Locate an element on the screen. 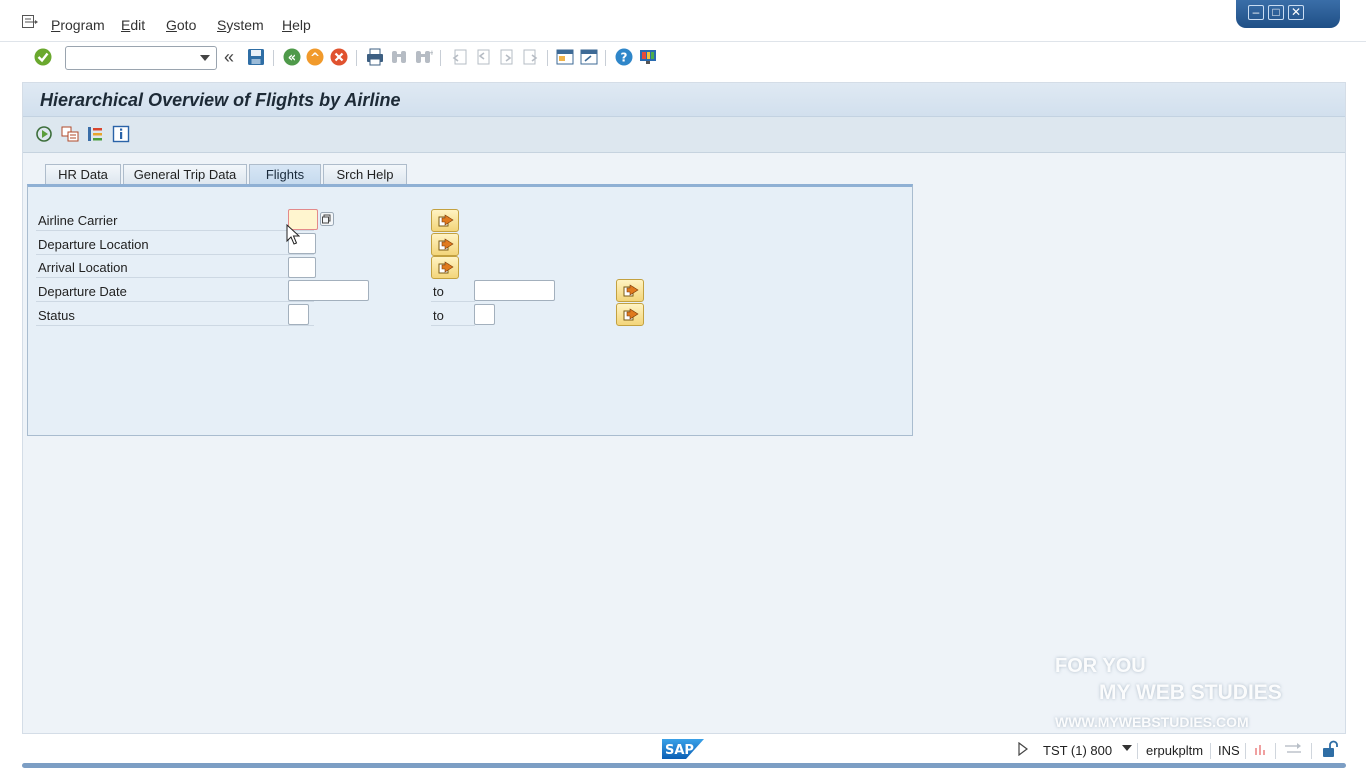 This screenshot has height=768, width=1366. connection-icon is located at coordinates (1293, 749).